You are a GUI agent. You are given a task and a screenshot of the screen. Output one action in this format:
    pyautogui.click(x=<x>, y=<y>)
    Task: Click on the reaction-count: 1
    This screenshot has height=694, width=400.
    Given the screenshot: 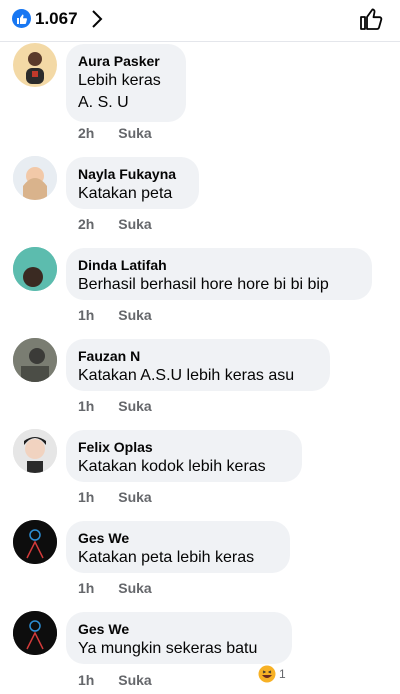 What is the action you would take?
    pyautogui.click(x=282, y=674)
    